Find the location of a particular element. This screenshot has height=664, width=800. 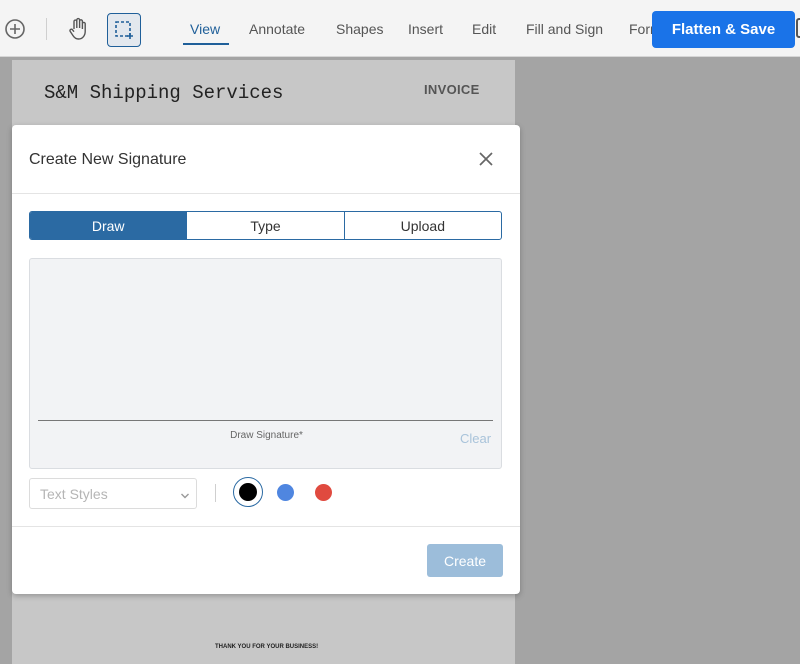

chevron-down-icon is located at coordinates (185, 497).